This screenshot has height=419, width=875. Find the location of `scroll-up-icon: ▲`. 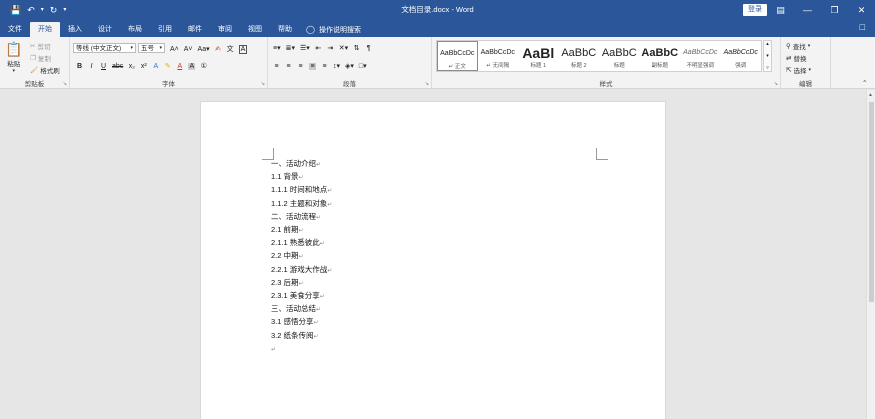

scroll-up-icon: ▲ is located at coordinates (870, 95).